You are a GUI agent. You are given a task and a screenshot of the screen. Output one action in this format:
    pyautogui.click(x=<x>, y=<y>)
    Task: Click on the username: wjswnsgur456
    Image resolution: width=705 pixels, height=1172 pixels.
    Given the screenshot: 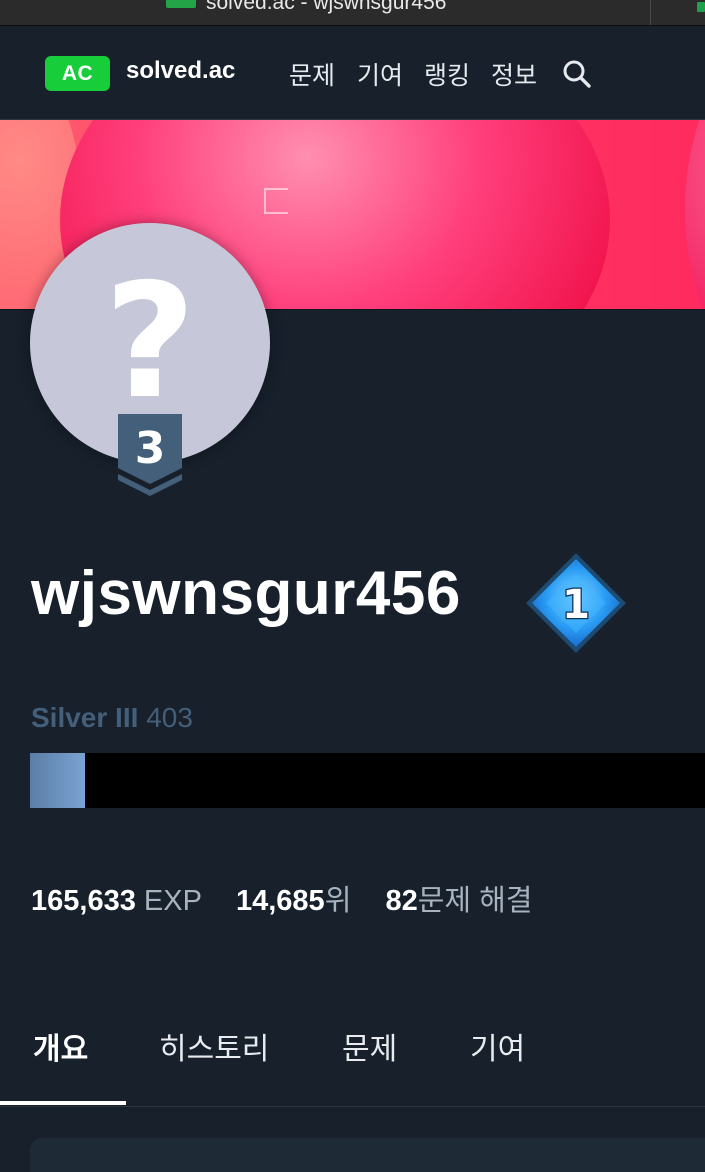 What is the action you would take?
    pyautogui.click(x=246, y=593)
    